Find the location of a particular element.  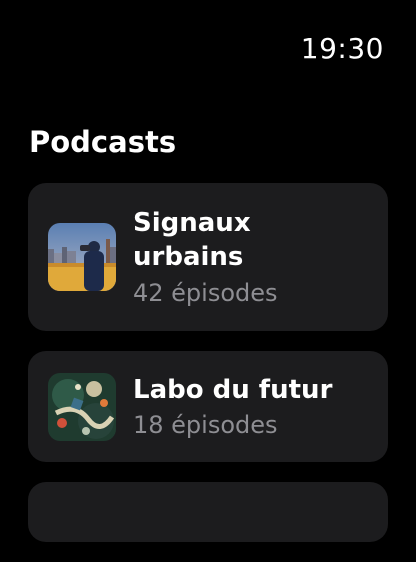

episode-count: 42 épisodes is located at coordinates (205, 292).